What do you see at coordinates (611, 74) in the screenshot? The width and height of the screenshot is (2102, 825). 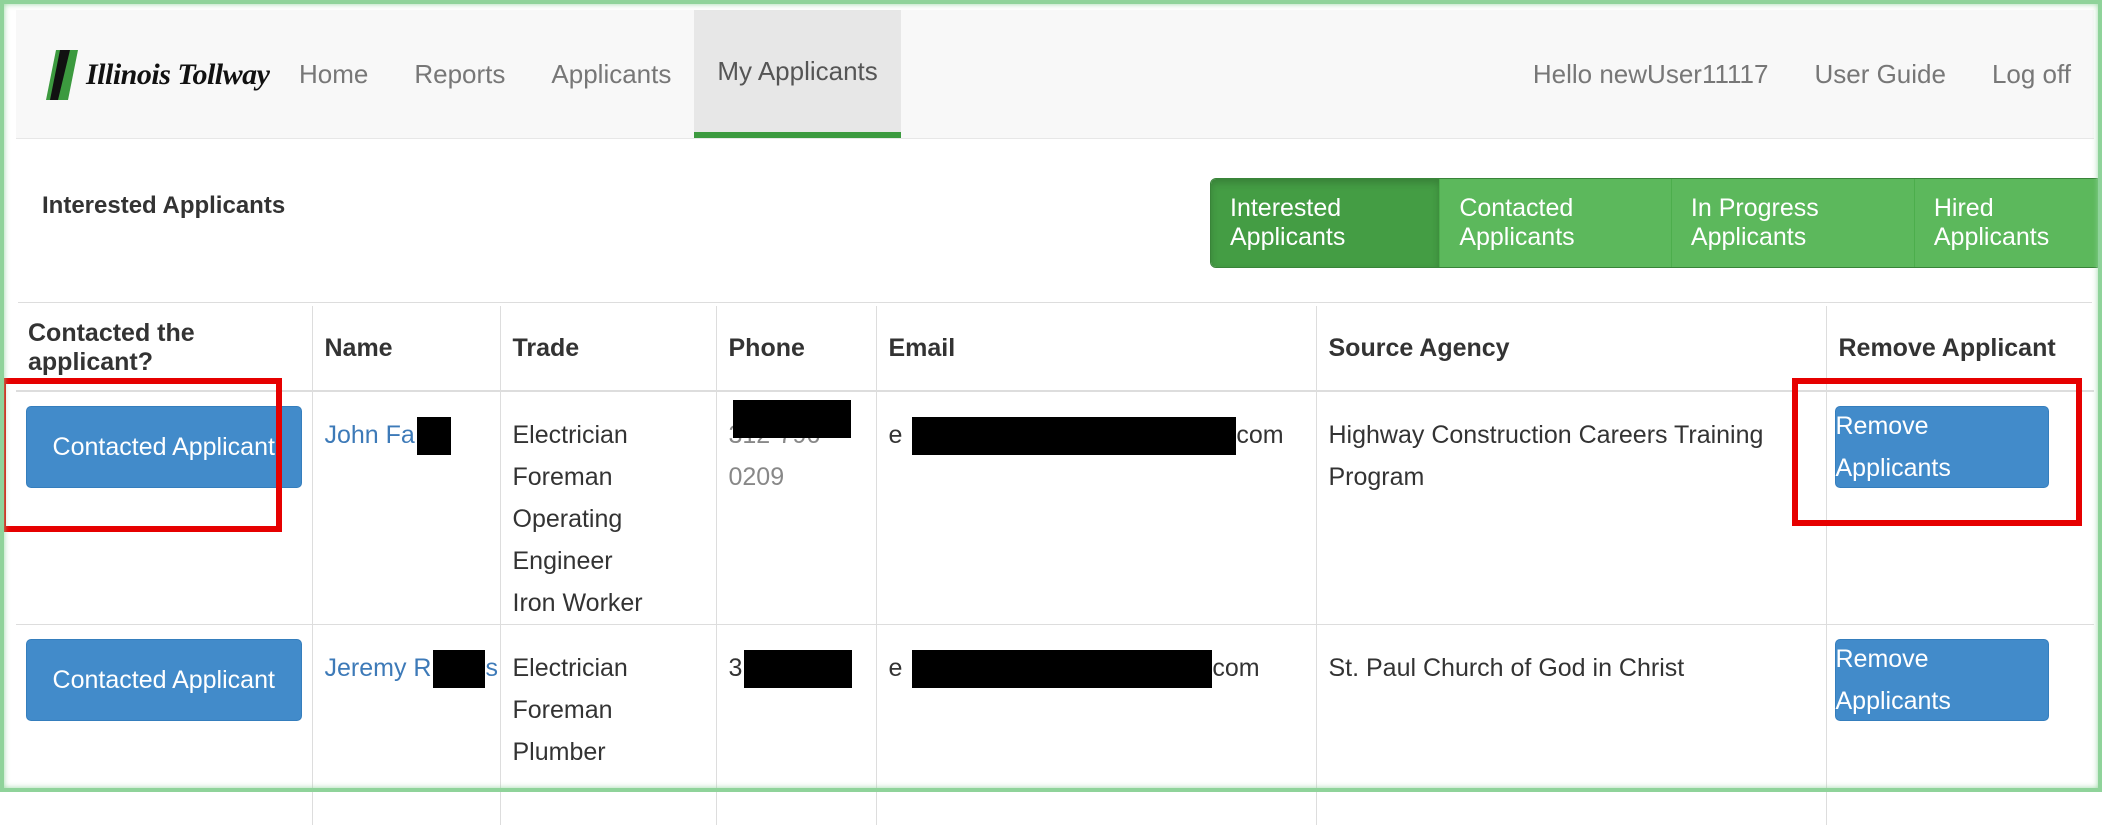 I see `nav-applicants: Applicants` at bounding box center [611, 74].